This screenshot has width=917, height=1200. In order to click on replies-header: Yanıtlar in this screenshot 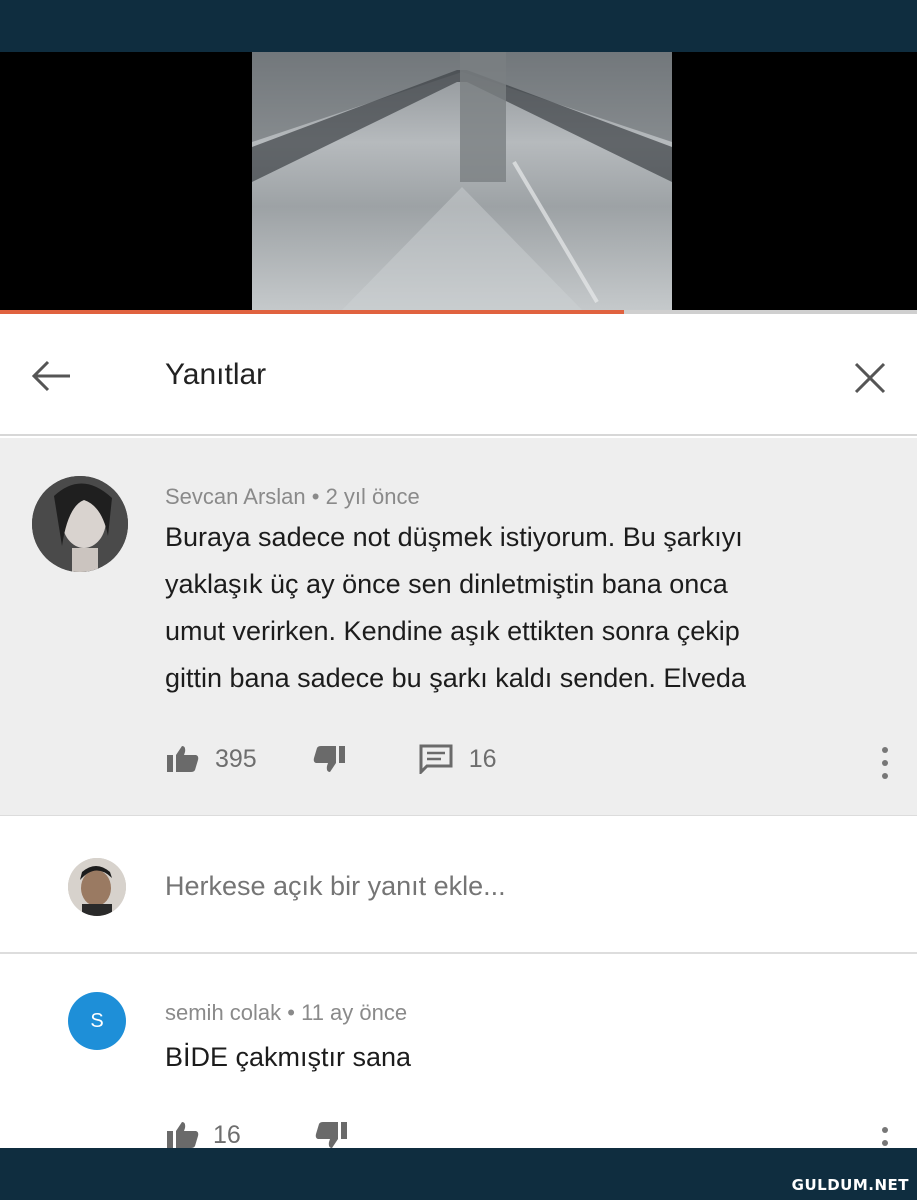, I will do `click(458, 375)`.